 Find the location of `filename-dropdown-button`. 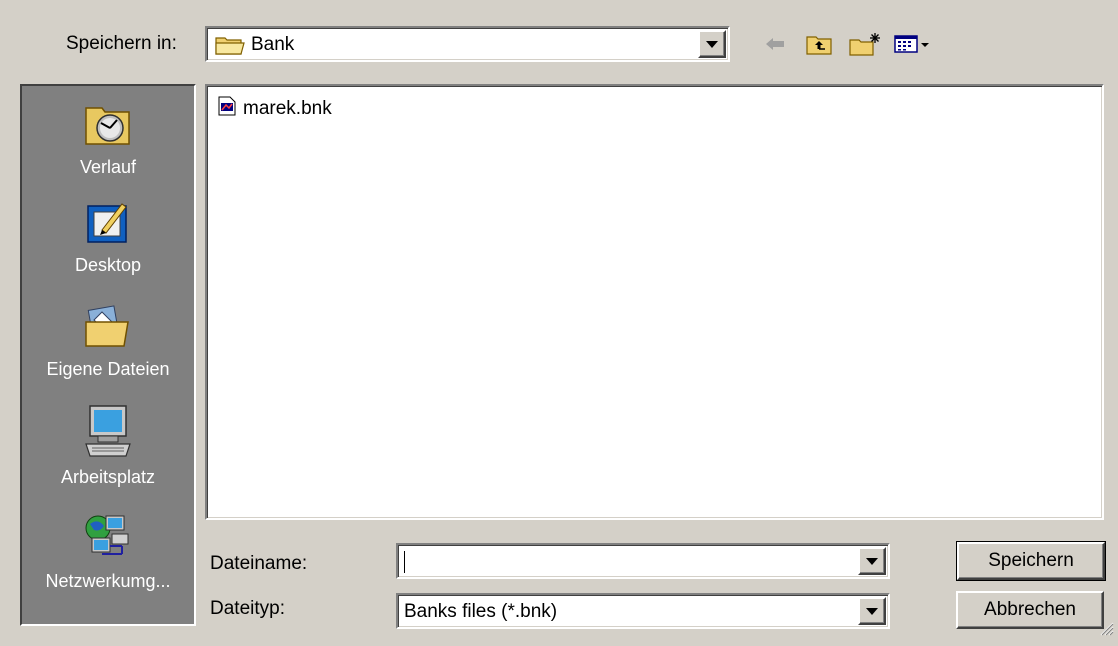

filename-dropdown-button is located at coordinates (872, 561).